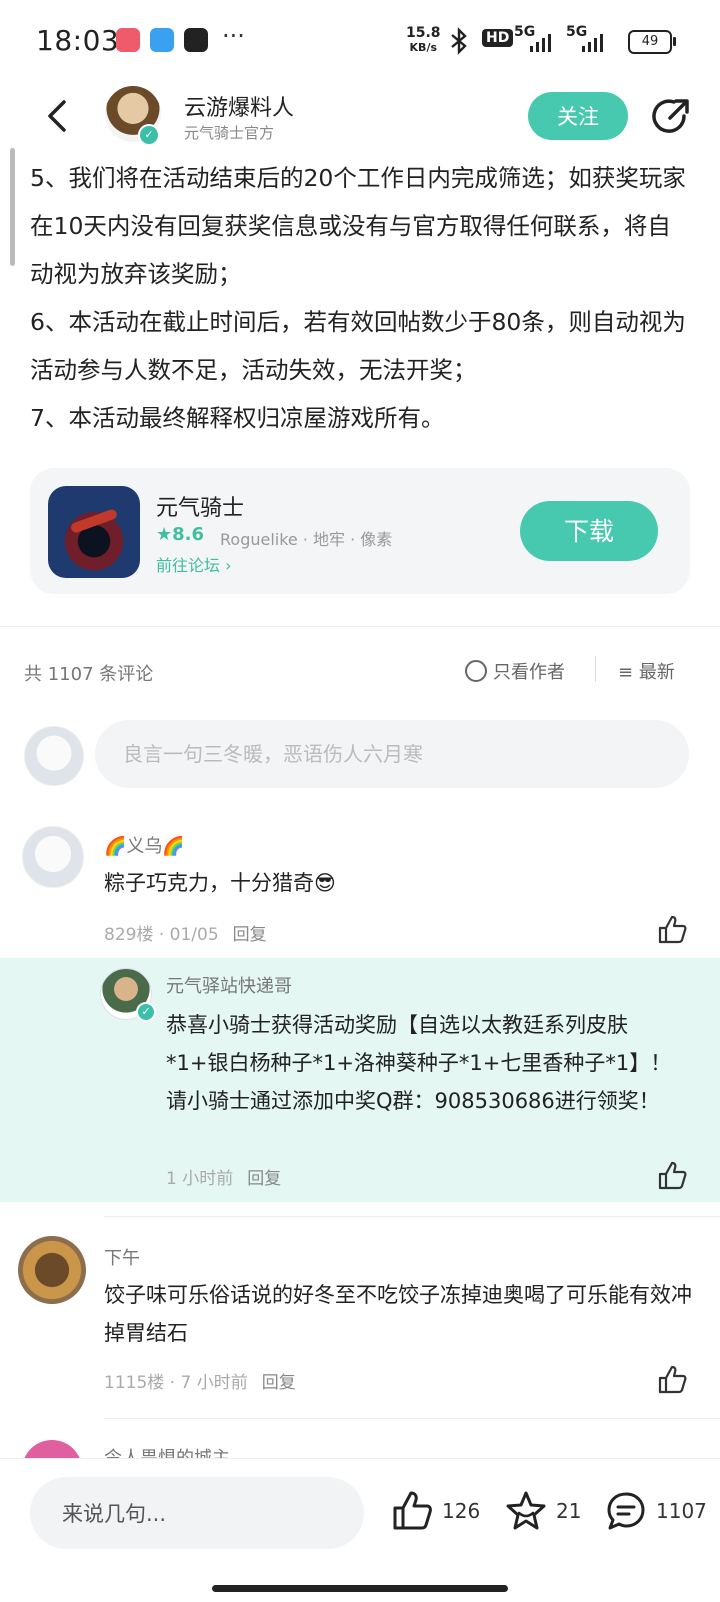 The width and height of the screenshot is (720, 1602). What do you see at coordinates (306, 539) in the screenshot?
I see `game-tags: Roguelike · 地牢 · 像素` at bounding box center [306, 539].